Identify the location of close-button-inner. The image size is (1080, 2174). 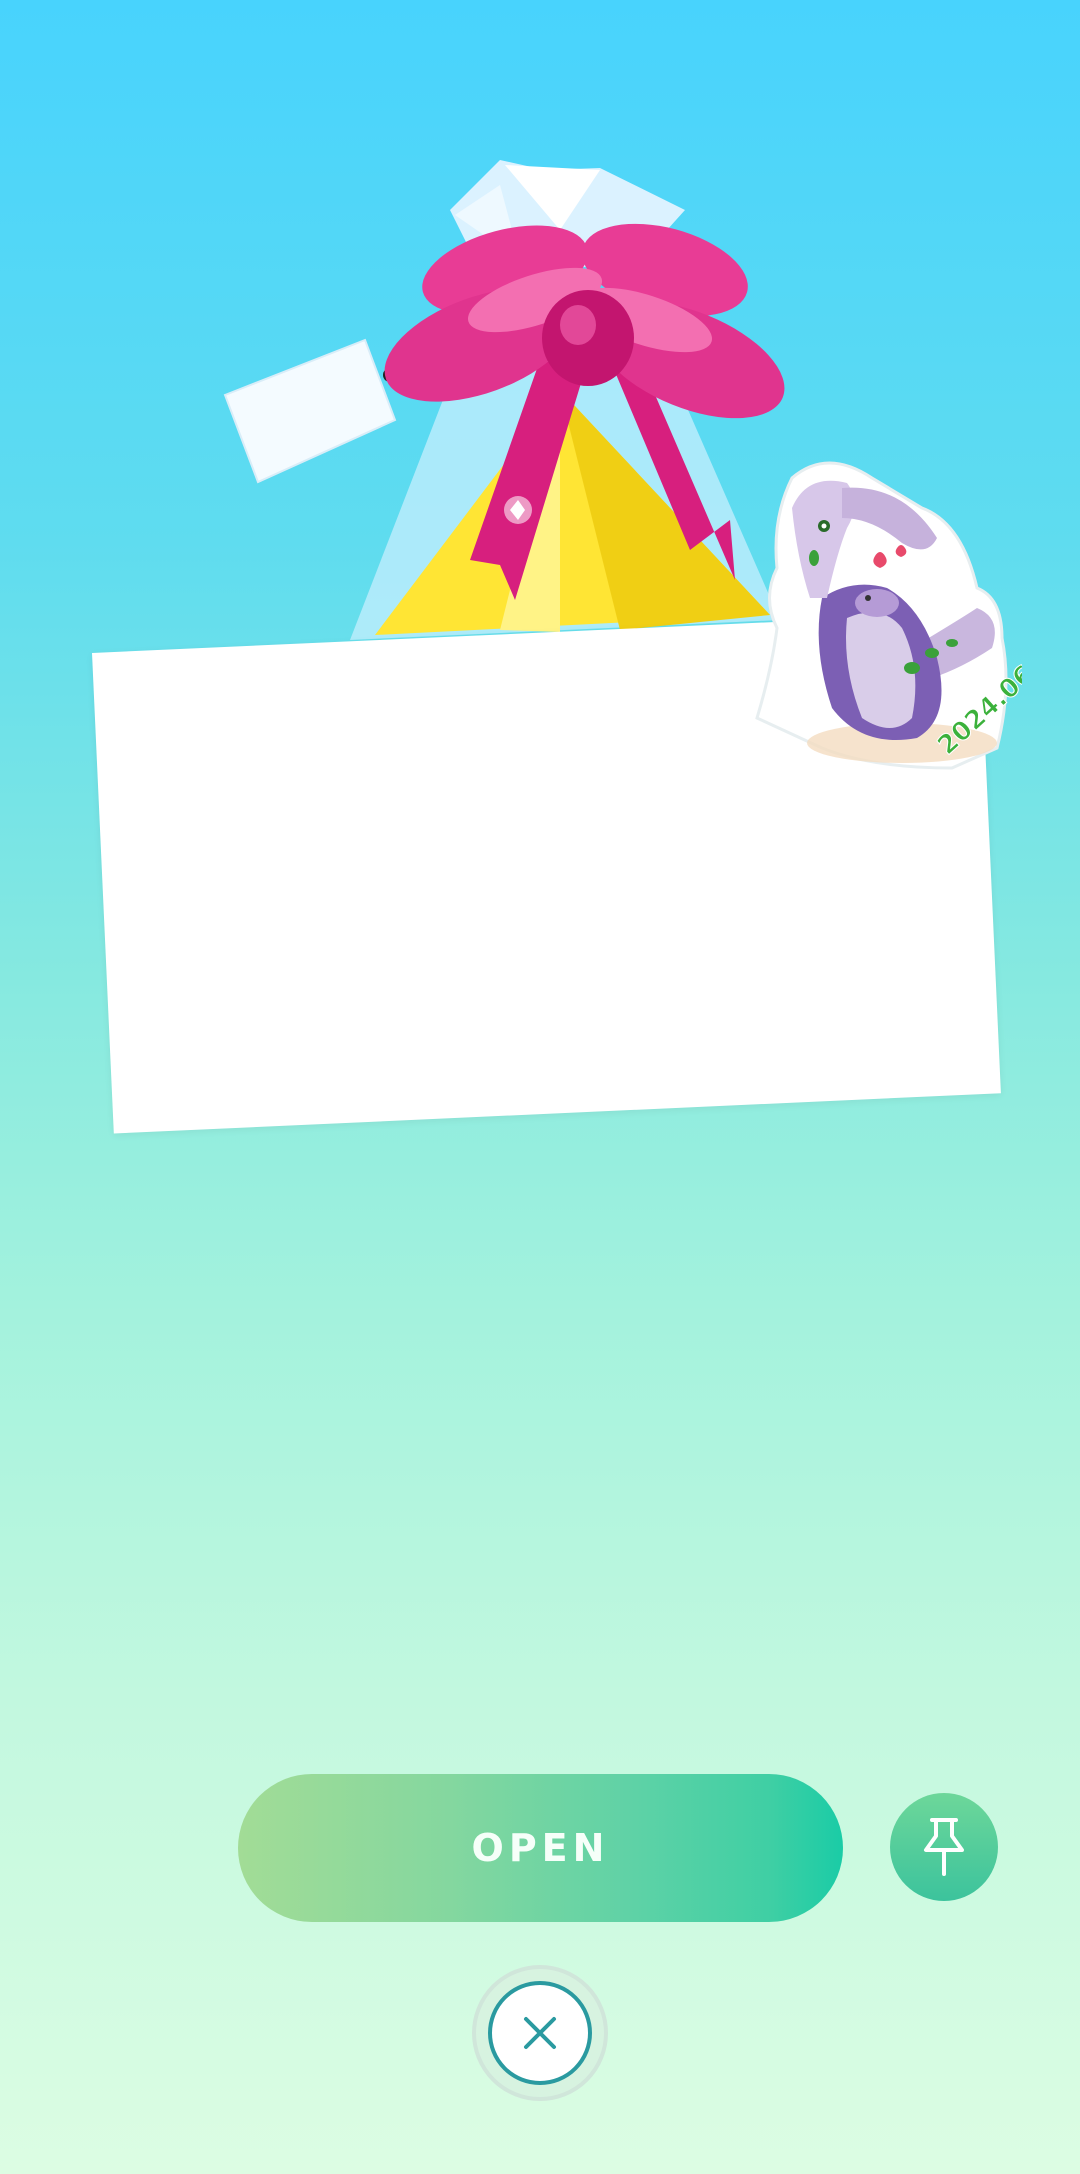
(540, 2033).